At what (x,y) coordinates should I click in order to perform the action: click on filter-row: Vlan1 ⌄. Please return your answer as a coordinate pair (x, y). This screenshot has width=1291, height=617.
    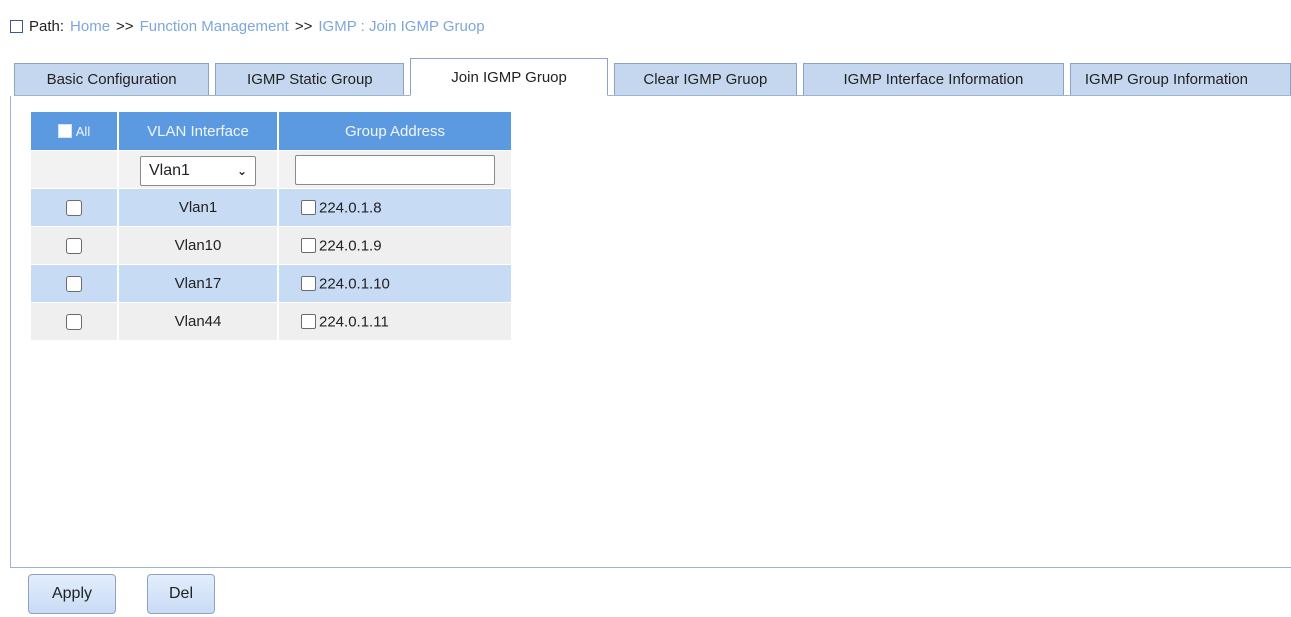
    Looking at the image, I should click on (271, 169).